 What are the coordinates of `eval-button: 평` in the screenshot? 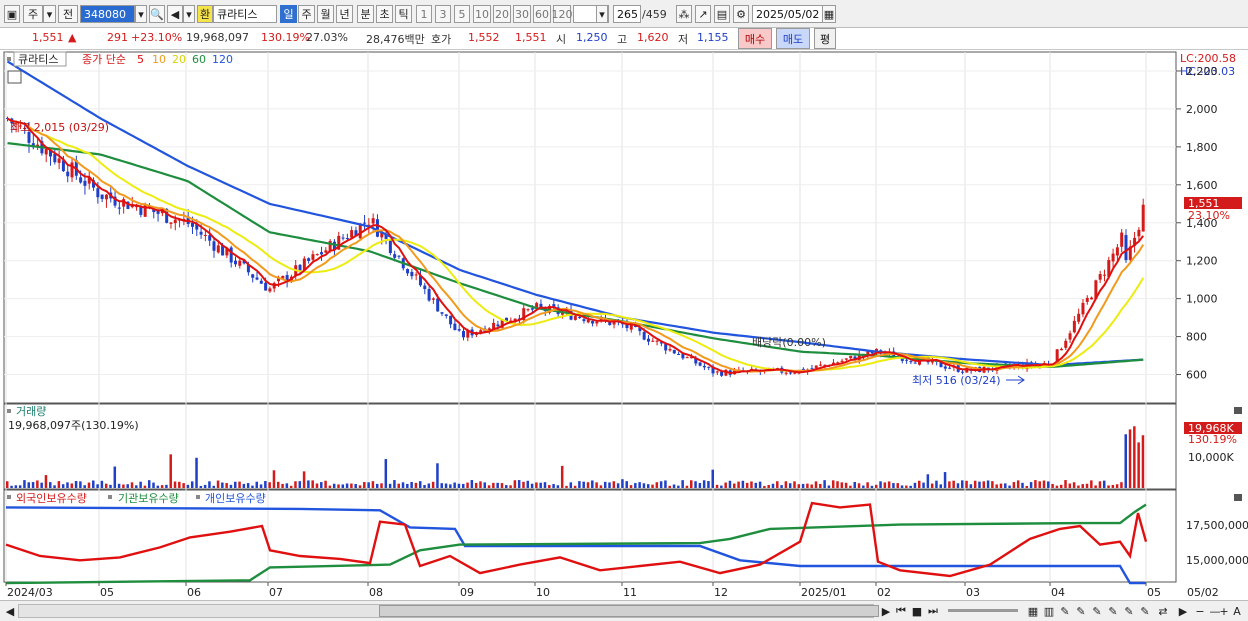 It's located at (825, 38).